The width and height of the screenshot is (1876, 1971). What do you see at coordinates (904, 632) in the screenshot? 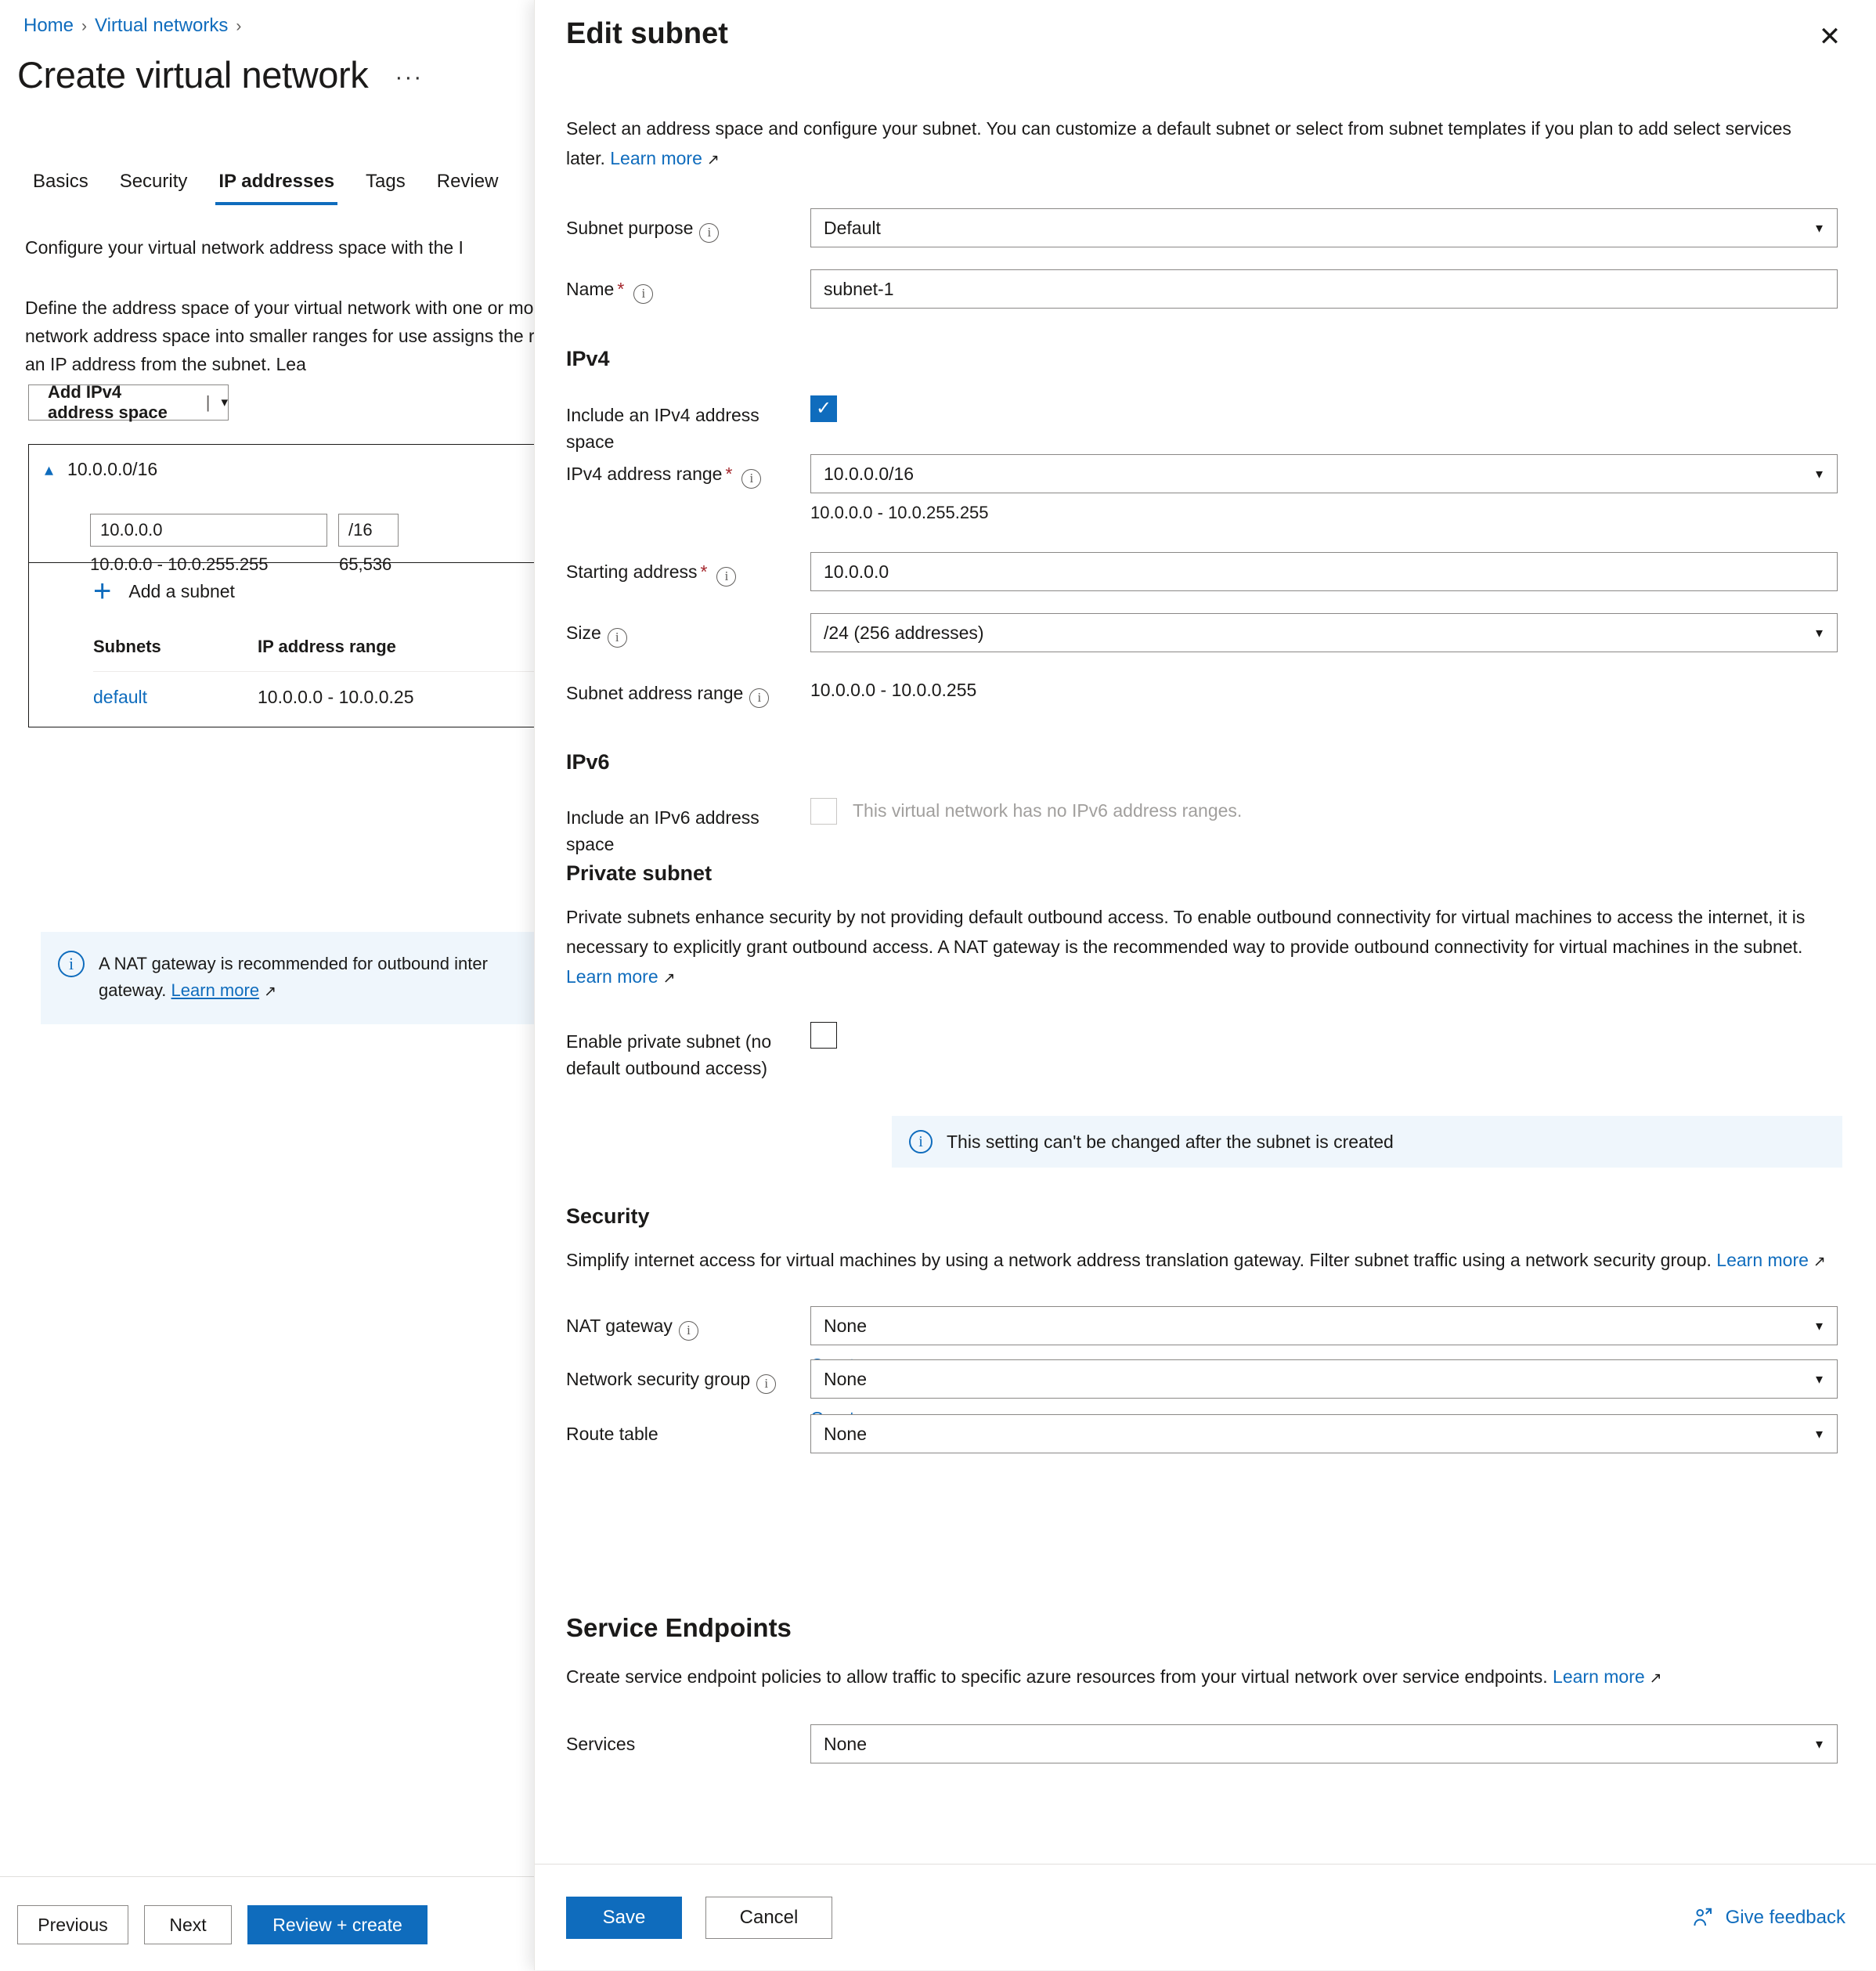
I see `size-value: /24 (256 addresses)` at bounding box center [904, 632].